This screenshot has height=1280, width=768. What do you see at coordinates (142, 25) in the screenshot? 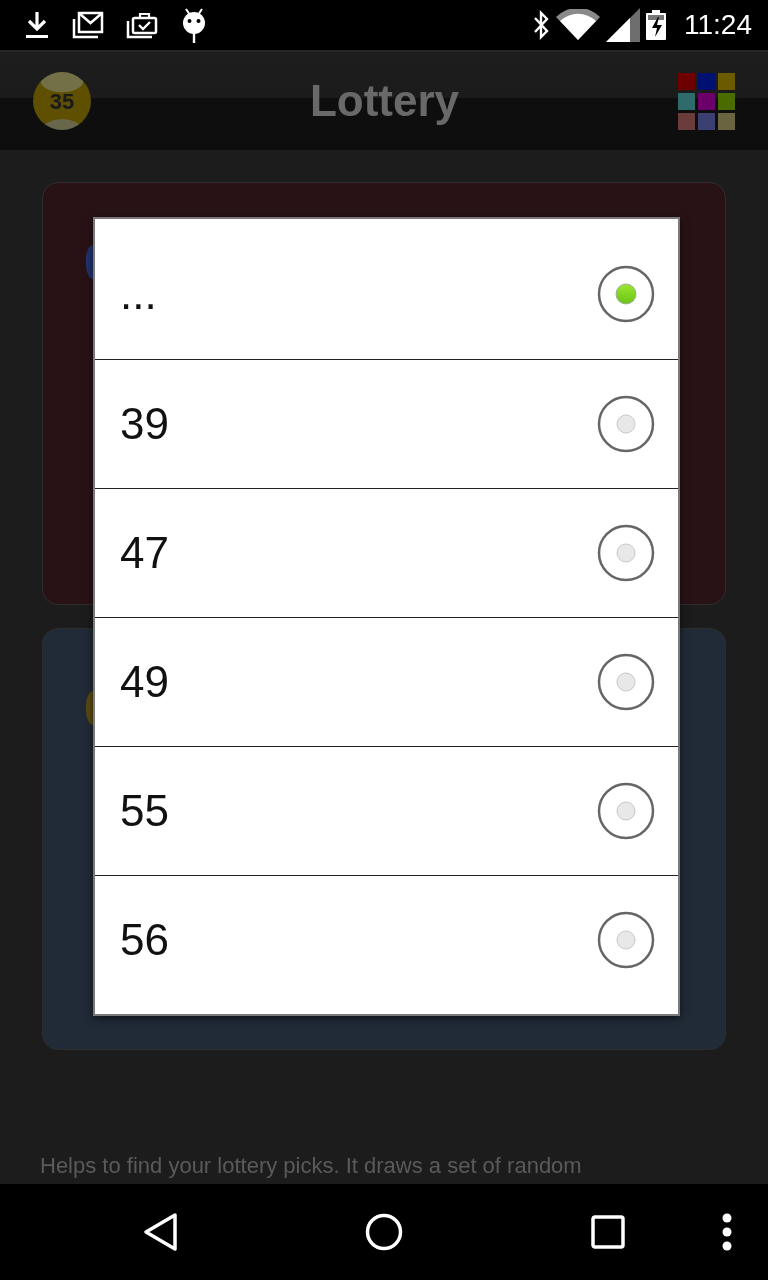
I see `briefcase-check-icon` at bounding box center [142, 25].